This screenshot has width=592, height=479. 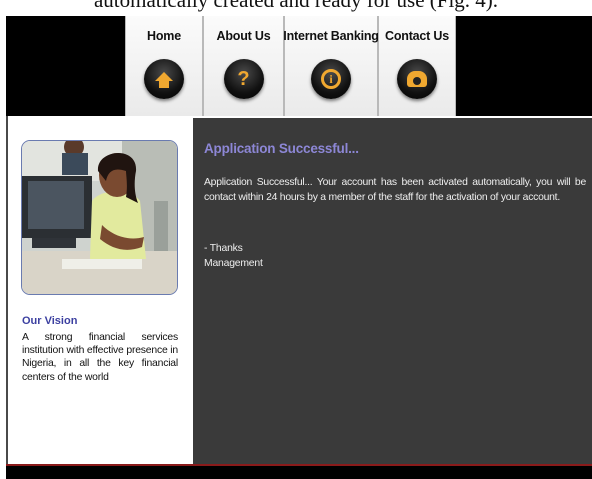 I want to click on nav-internet-banking-label: Internet Banking, so click(x=331, y=36).